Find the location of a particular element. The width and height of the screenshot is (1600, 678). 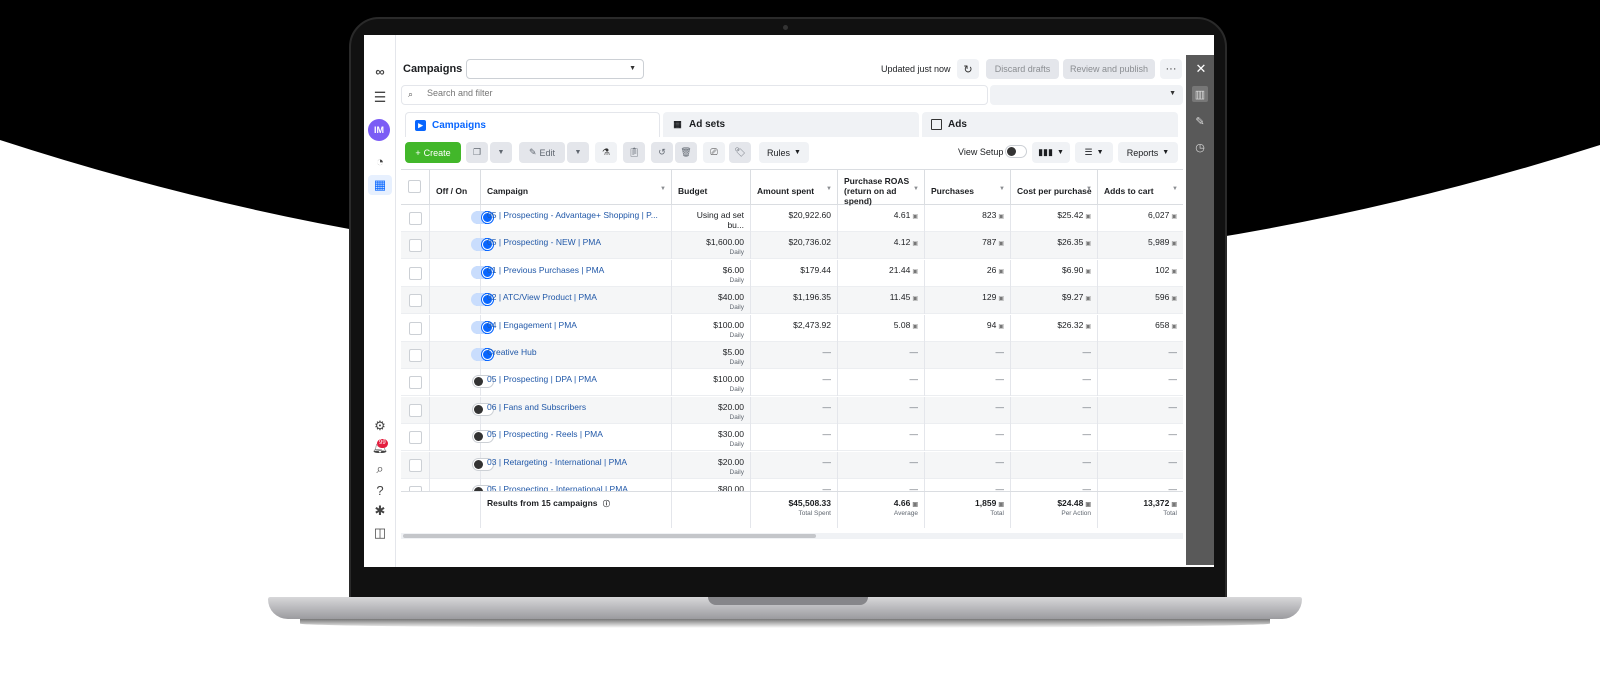

cpp-cell: $9.27 ▣ is located at coordinates (1054, 301).